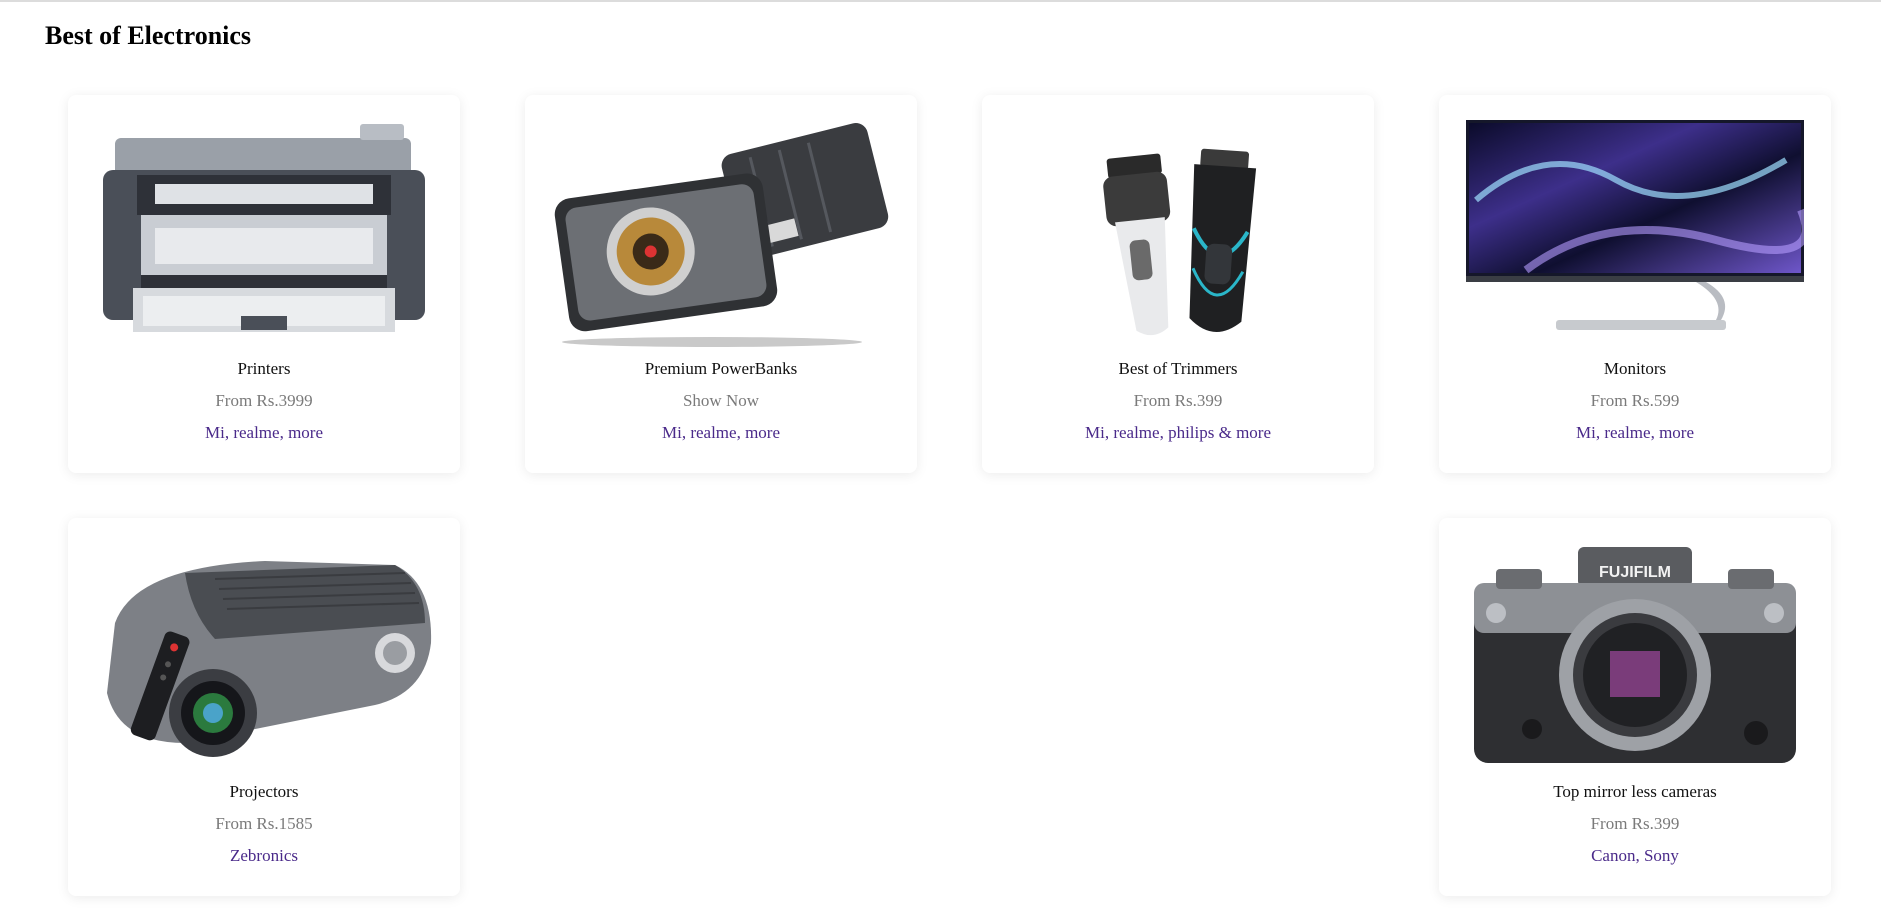 This screenshot has width=1881, height=922. I want to click on product-brands: Mi, realme, philips & more, so click(1178, 432).